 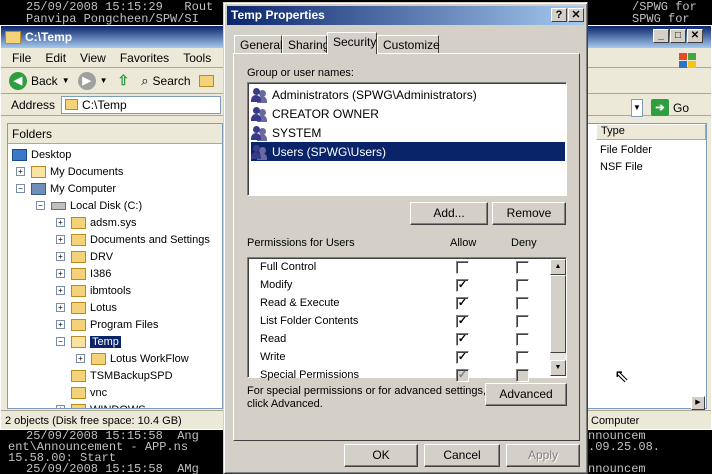 I want to click on tab-security: Security, so click(x=352, y=43).